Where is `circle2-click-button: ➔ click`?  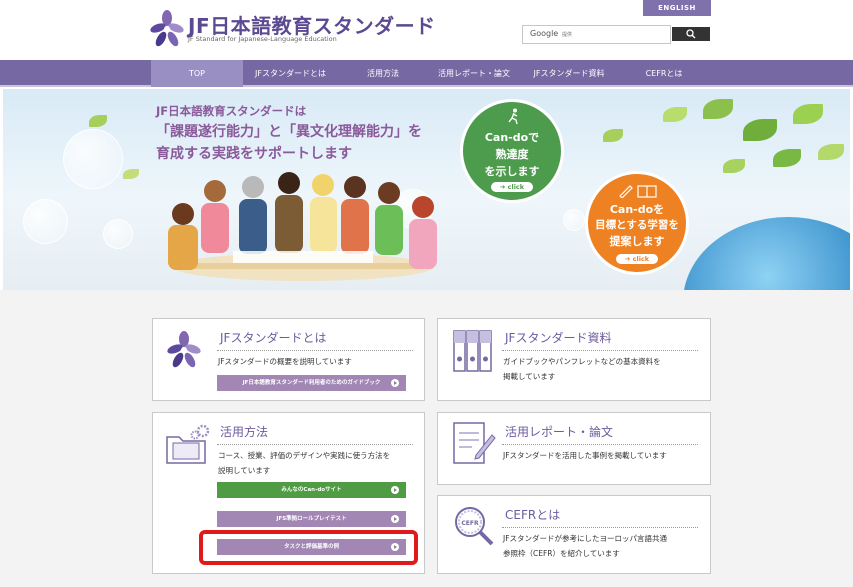
circle2-click-button: ➔ click is located at coordinates (637, 259).